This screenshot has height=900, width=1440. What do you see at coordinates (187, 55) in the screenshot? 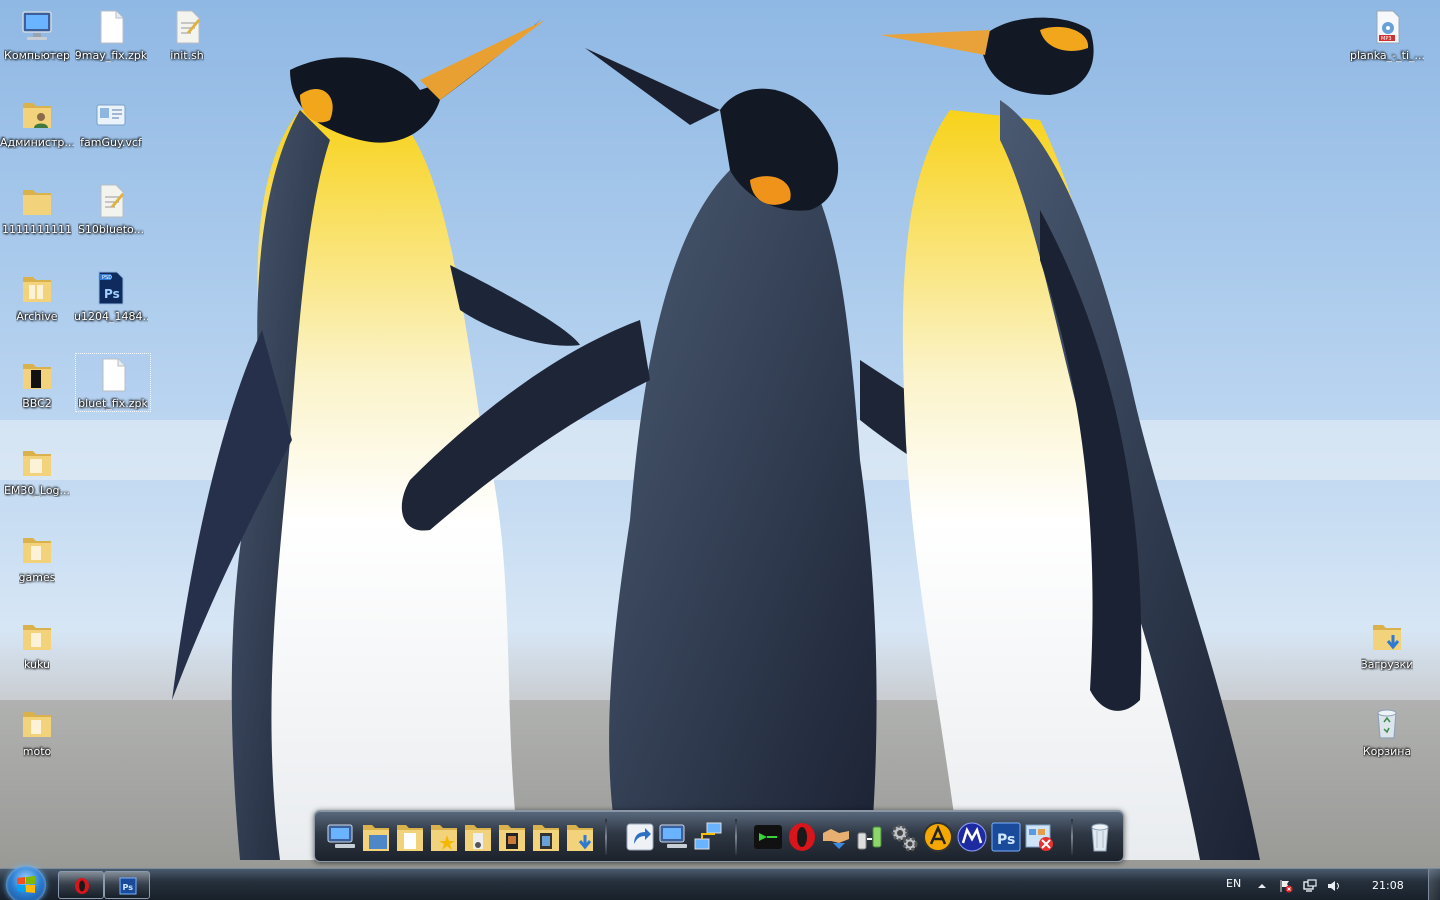
I see `desktop-icon-label: init.sh` at bounding box center [187, 55].